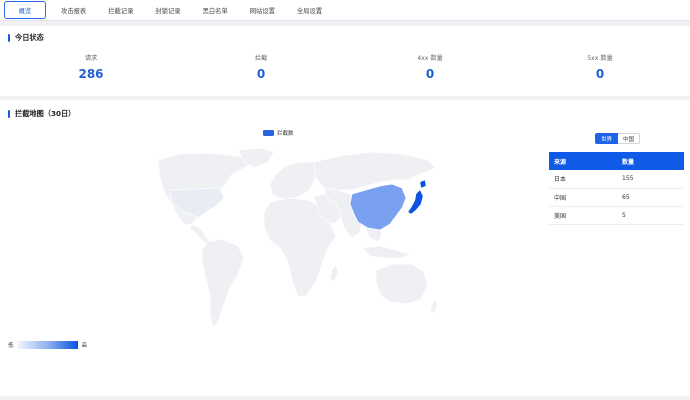 This screenshot has height=400, width=690. I want to click on stat-intercepts: 拦截 0, so click(261, 67).